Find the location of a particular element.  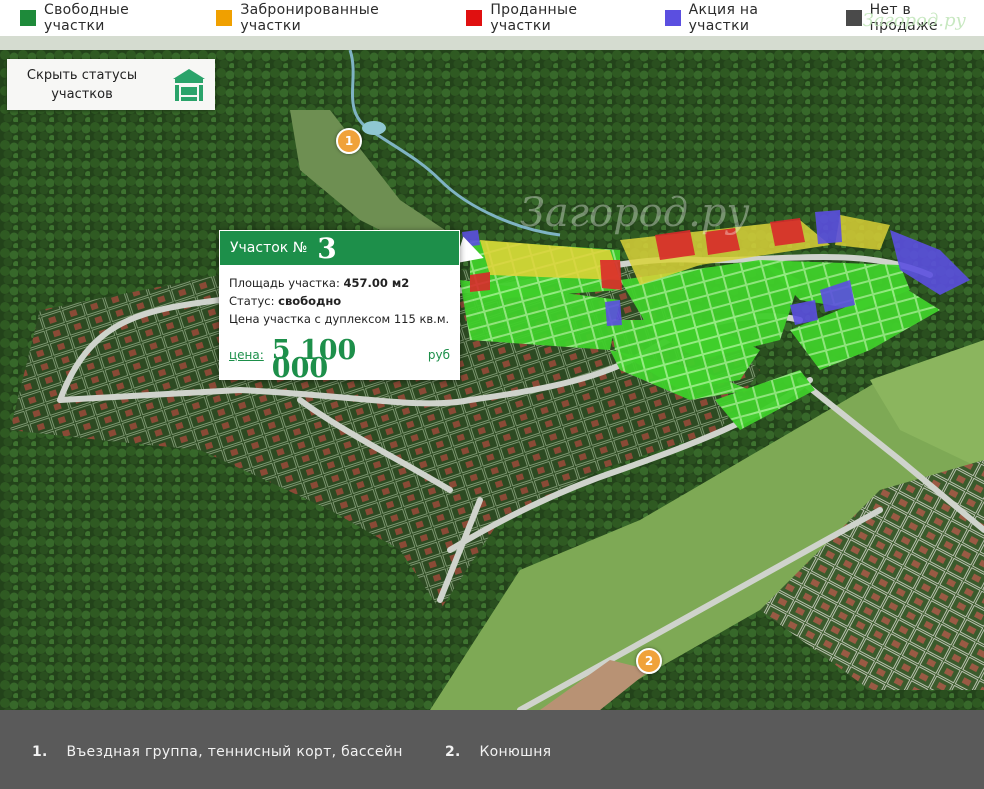

status-label: Статус: is located at coordinates (252, 301).